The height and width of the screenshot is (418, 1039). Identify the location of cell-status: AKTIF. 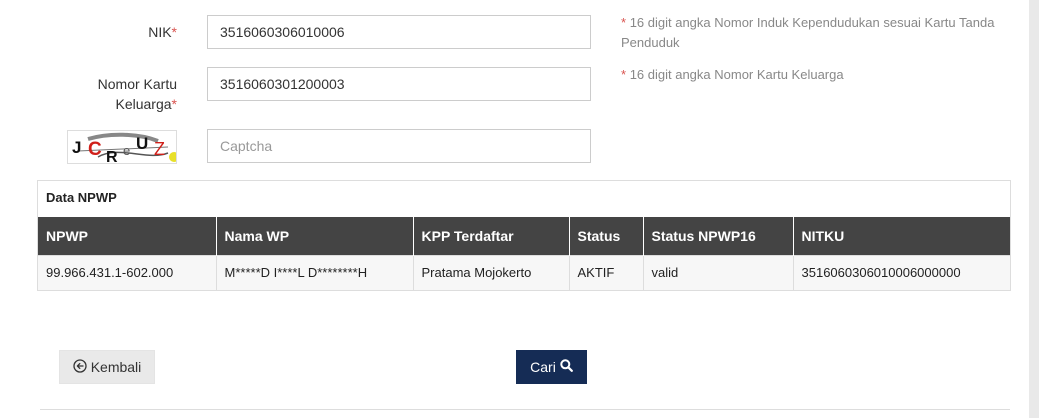
(606, 272).